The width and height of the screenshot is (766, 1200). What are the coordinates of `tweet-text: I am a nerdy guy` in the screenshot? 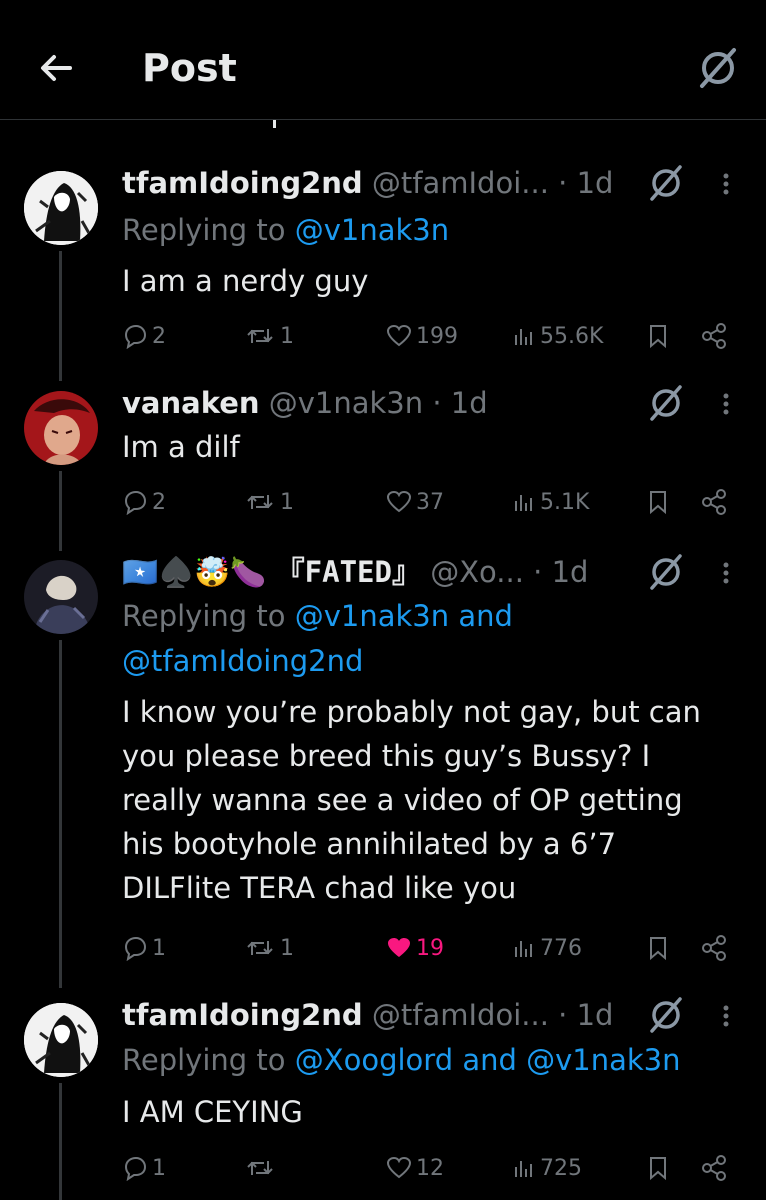 It's located at (245, 281).